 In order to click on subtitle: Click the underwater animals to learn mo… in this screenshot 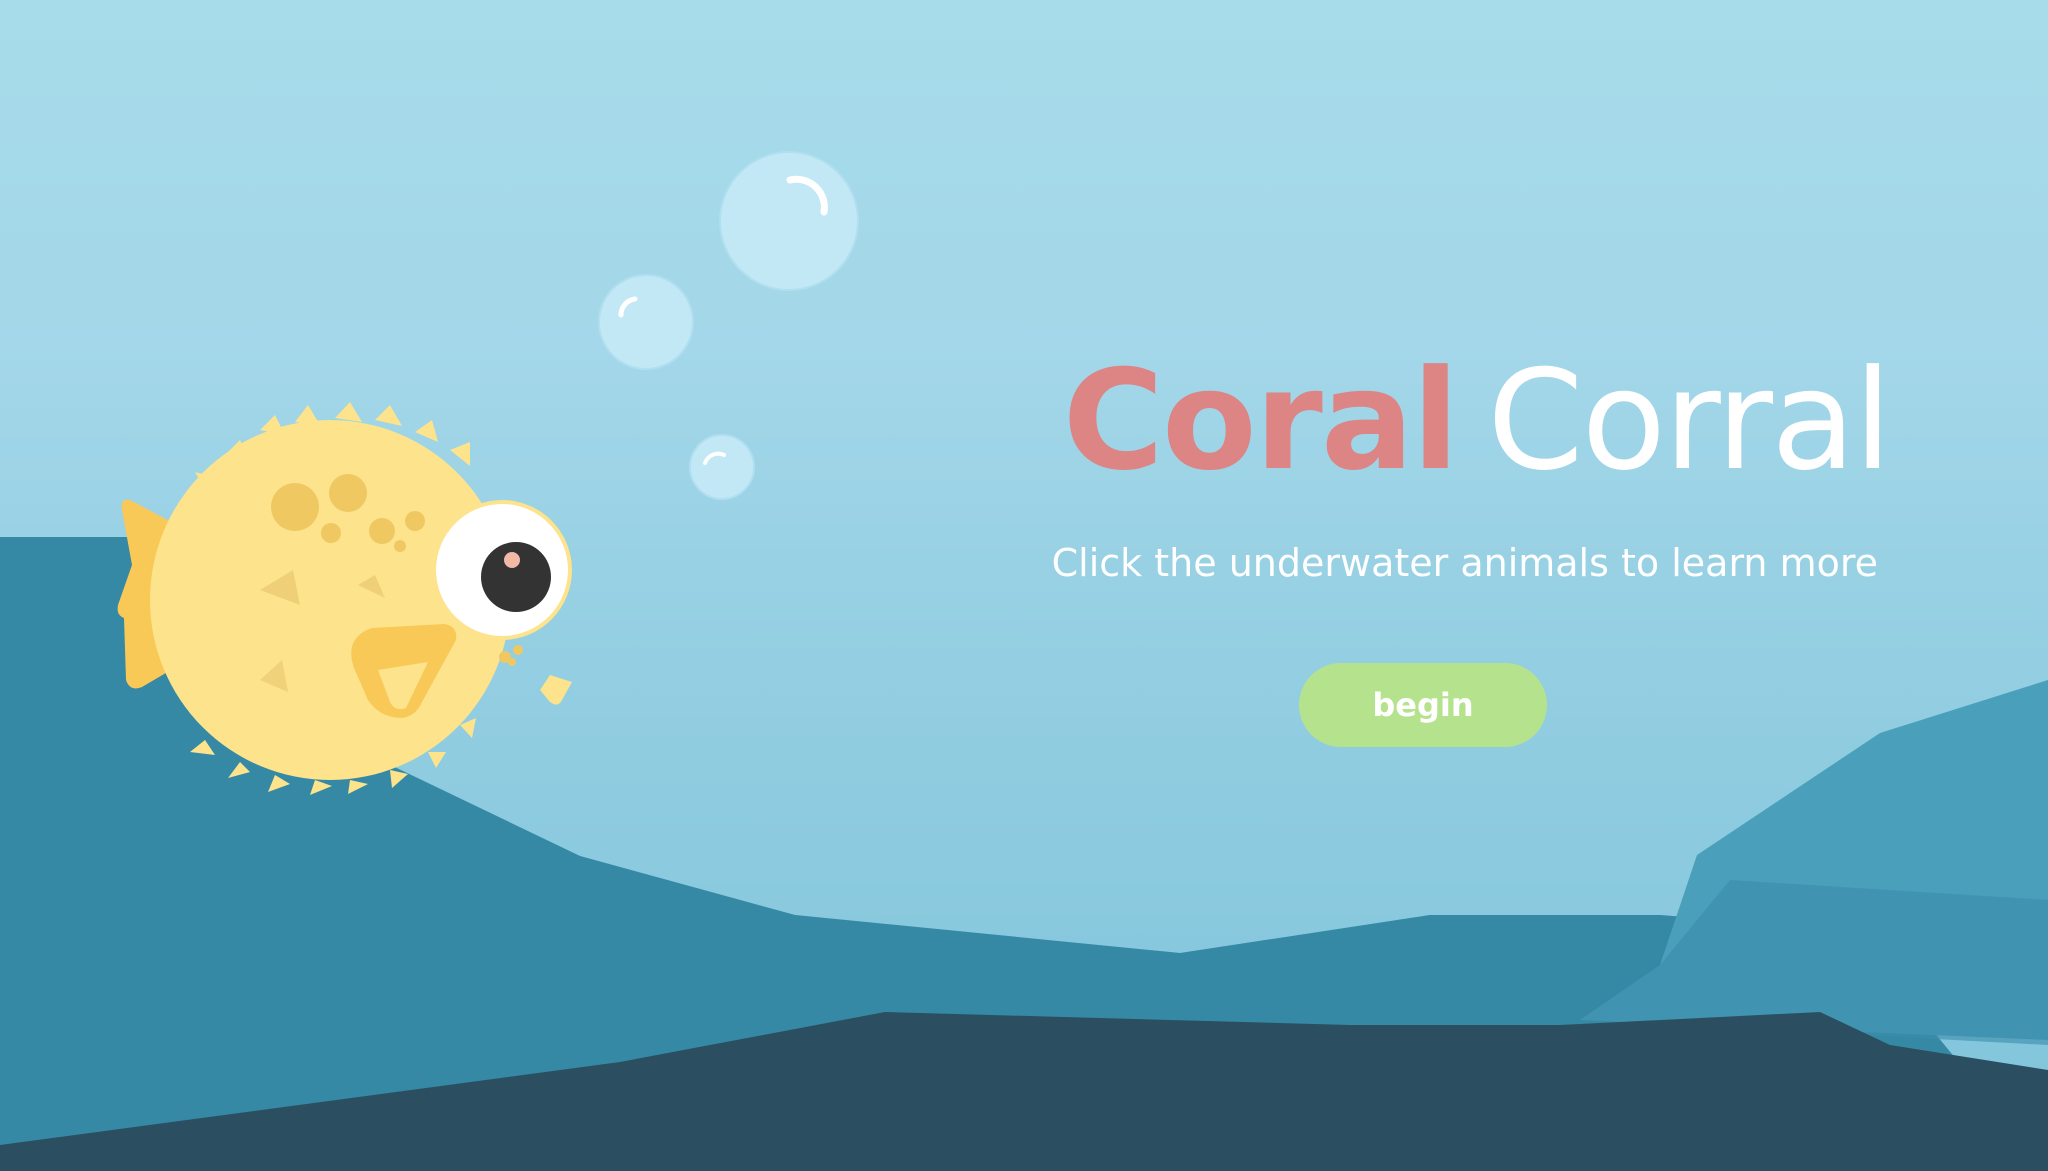, I will do `click(1464, 563)`.